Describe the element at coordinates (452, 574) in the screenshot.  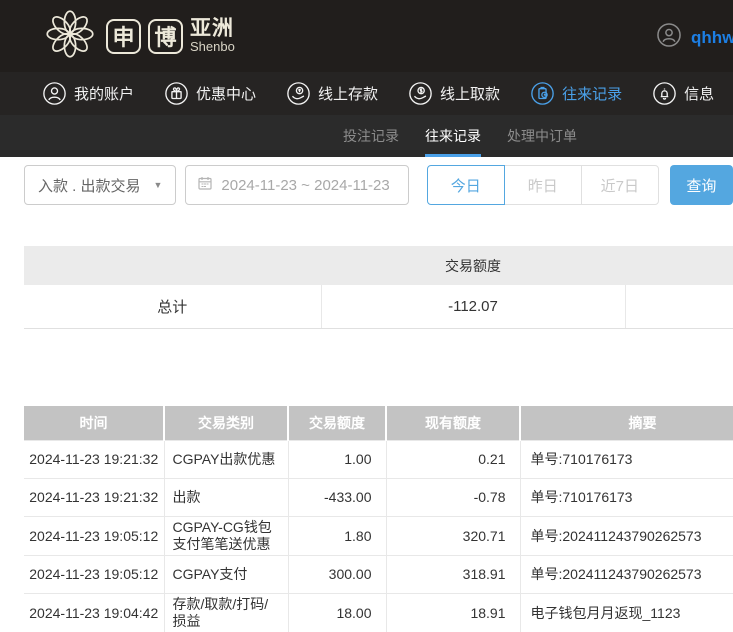
I see `cell-balance: 318.91` at that location.